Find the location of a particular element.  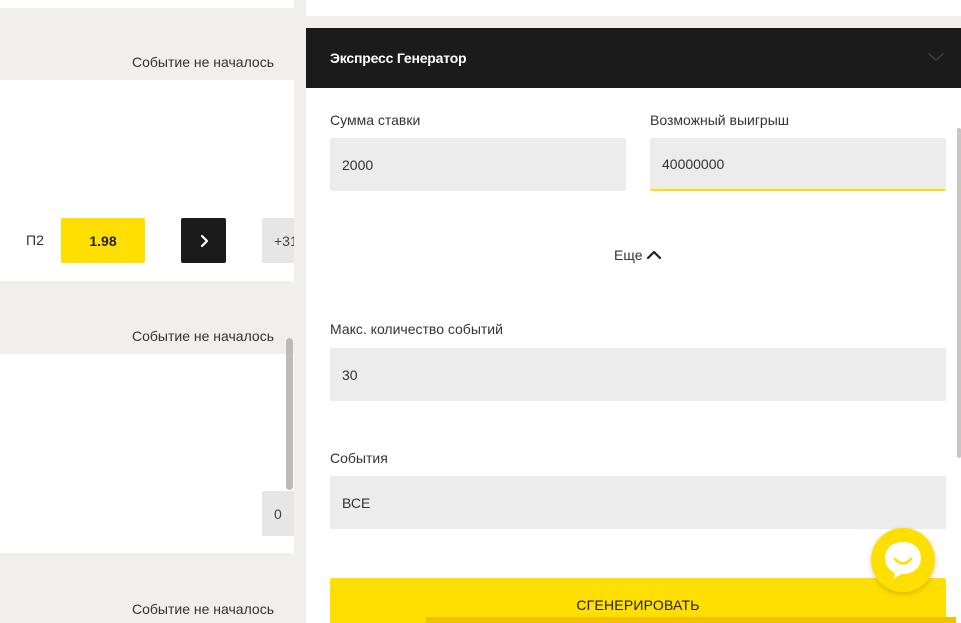

odds-outcome-label: П2 is located at coordinates (35, 240).